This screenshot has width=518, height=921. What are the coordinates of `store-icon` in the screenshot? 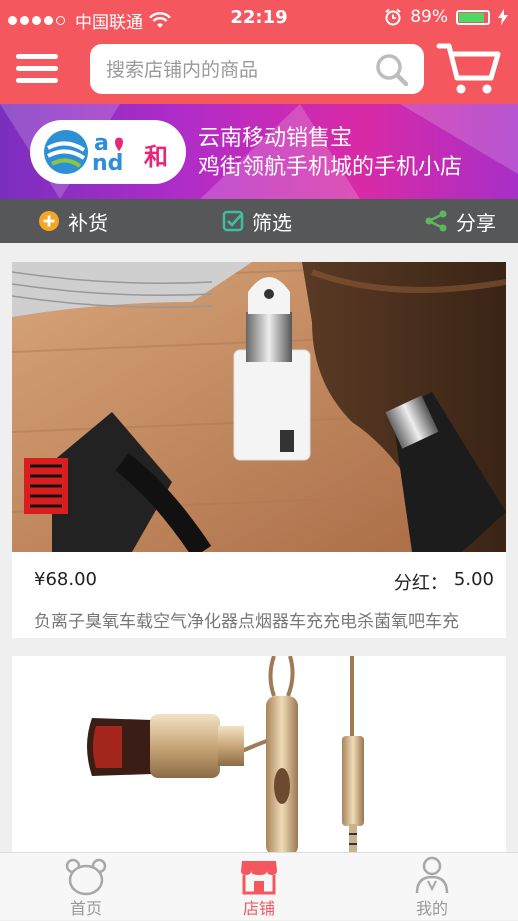 It's located at (259, 878).